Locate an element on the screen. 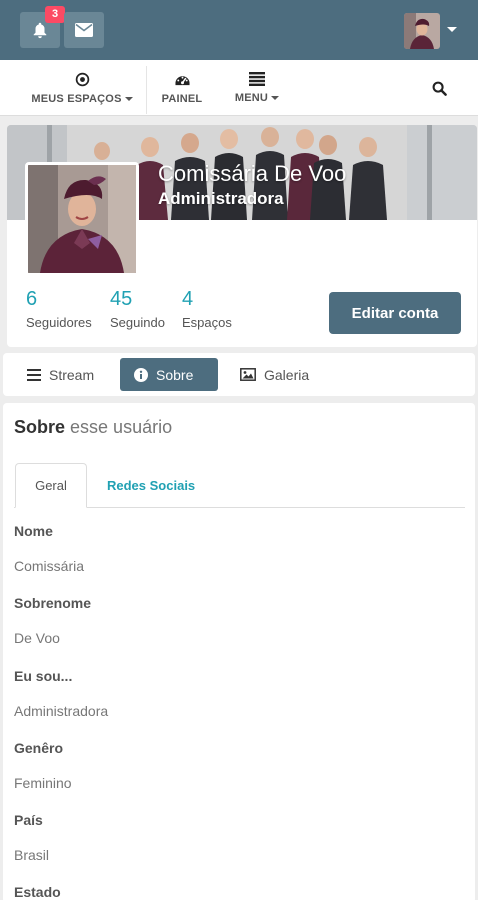 The height and width of the screenshot is (900, 478). tab-gallery: Galeria is located at coordinates (274, 374).